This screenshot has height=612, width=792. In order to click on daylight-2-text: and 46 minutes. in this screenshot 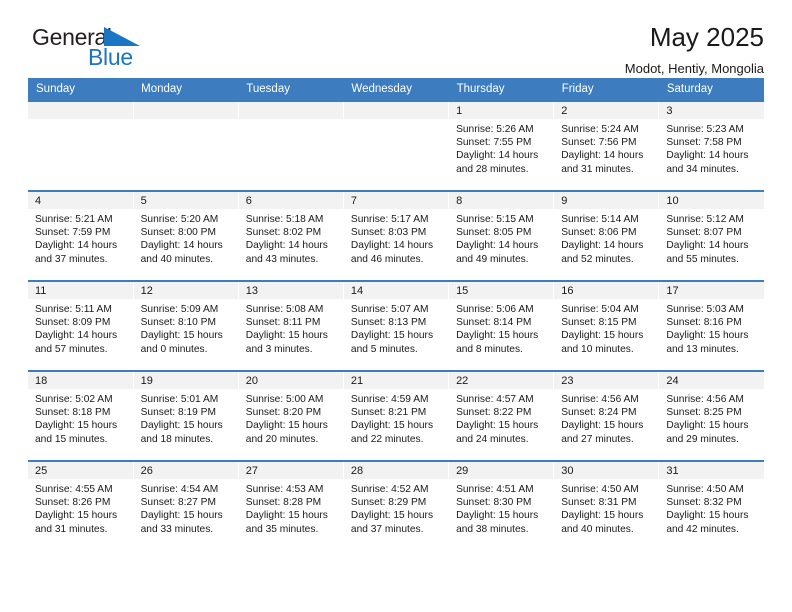, I will do `click(387, 259)`.